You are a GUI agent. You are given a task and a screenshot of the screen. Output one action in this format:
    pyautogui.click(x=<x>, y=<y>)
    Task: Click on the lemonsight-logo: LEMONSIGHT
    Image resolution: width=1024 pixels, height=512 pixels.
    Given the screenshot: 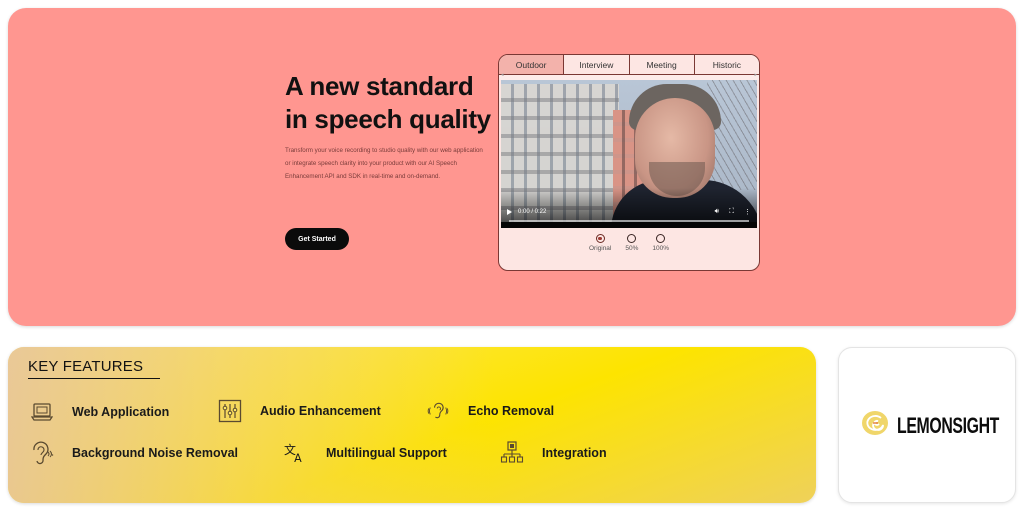 What is the action you would take?
    pyautogui.click(x=942, y=425)
    